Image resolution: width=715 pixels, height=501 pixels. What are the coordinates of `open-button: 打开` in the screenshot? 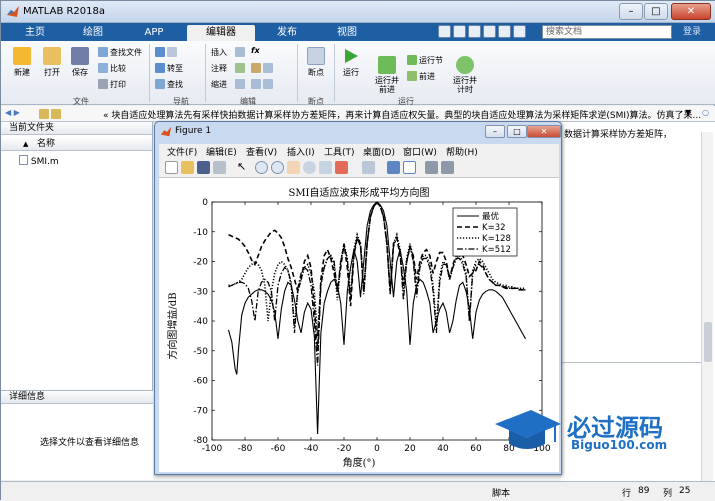 It's located at (52, 62).